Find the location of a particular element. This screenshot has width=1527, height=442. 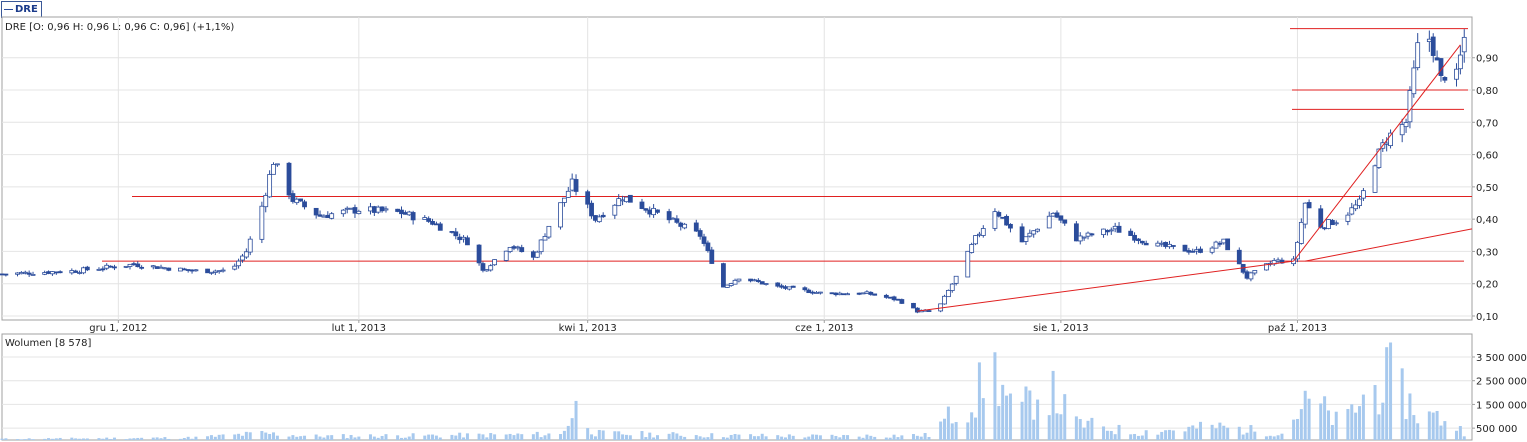

volume-tick-label: 2 500 000 is located at coordinates (1501, 382).